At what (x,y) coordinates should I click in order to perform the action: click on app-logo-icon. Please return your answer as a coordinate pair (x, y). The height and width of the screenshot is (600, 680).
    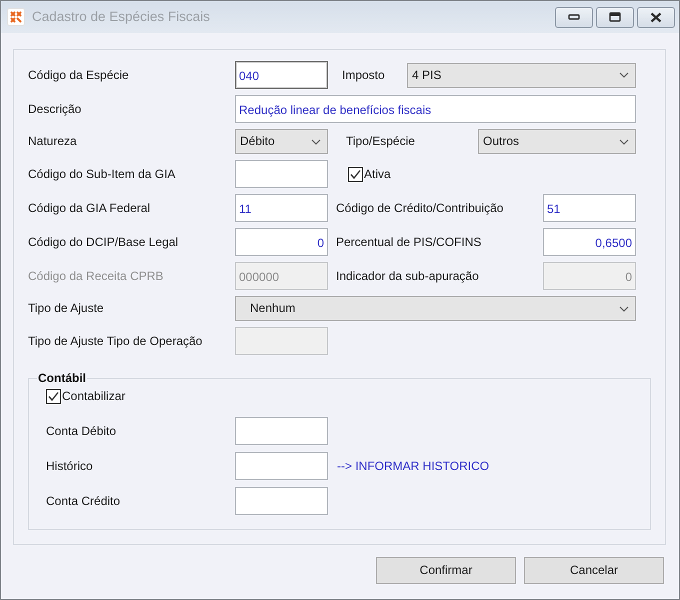
    Looking at the image, I should click on (16, 17).